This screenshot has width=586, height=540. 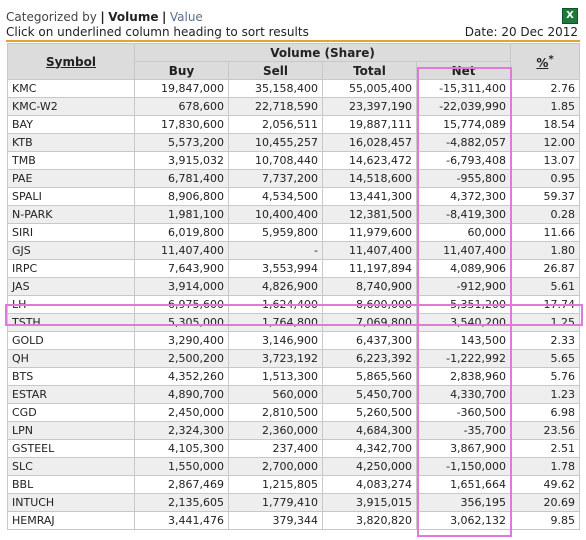 I want to click on cell-percent: 59.37, so click(x=545, y=196).